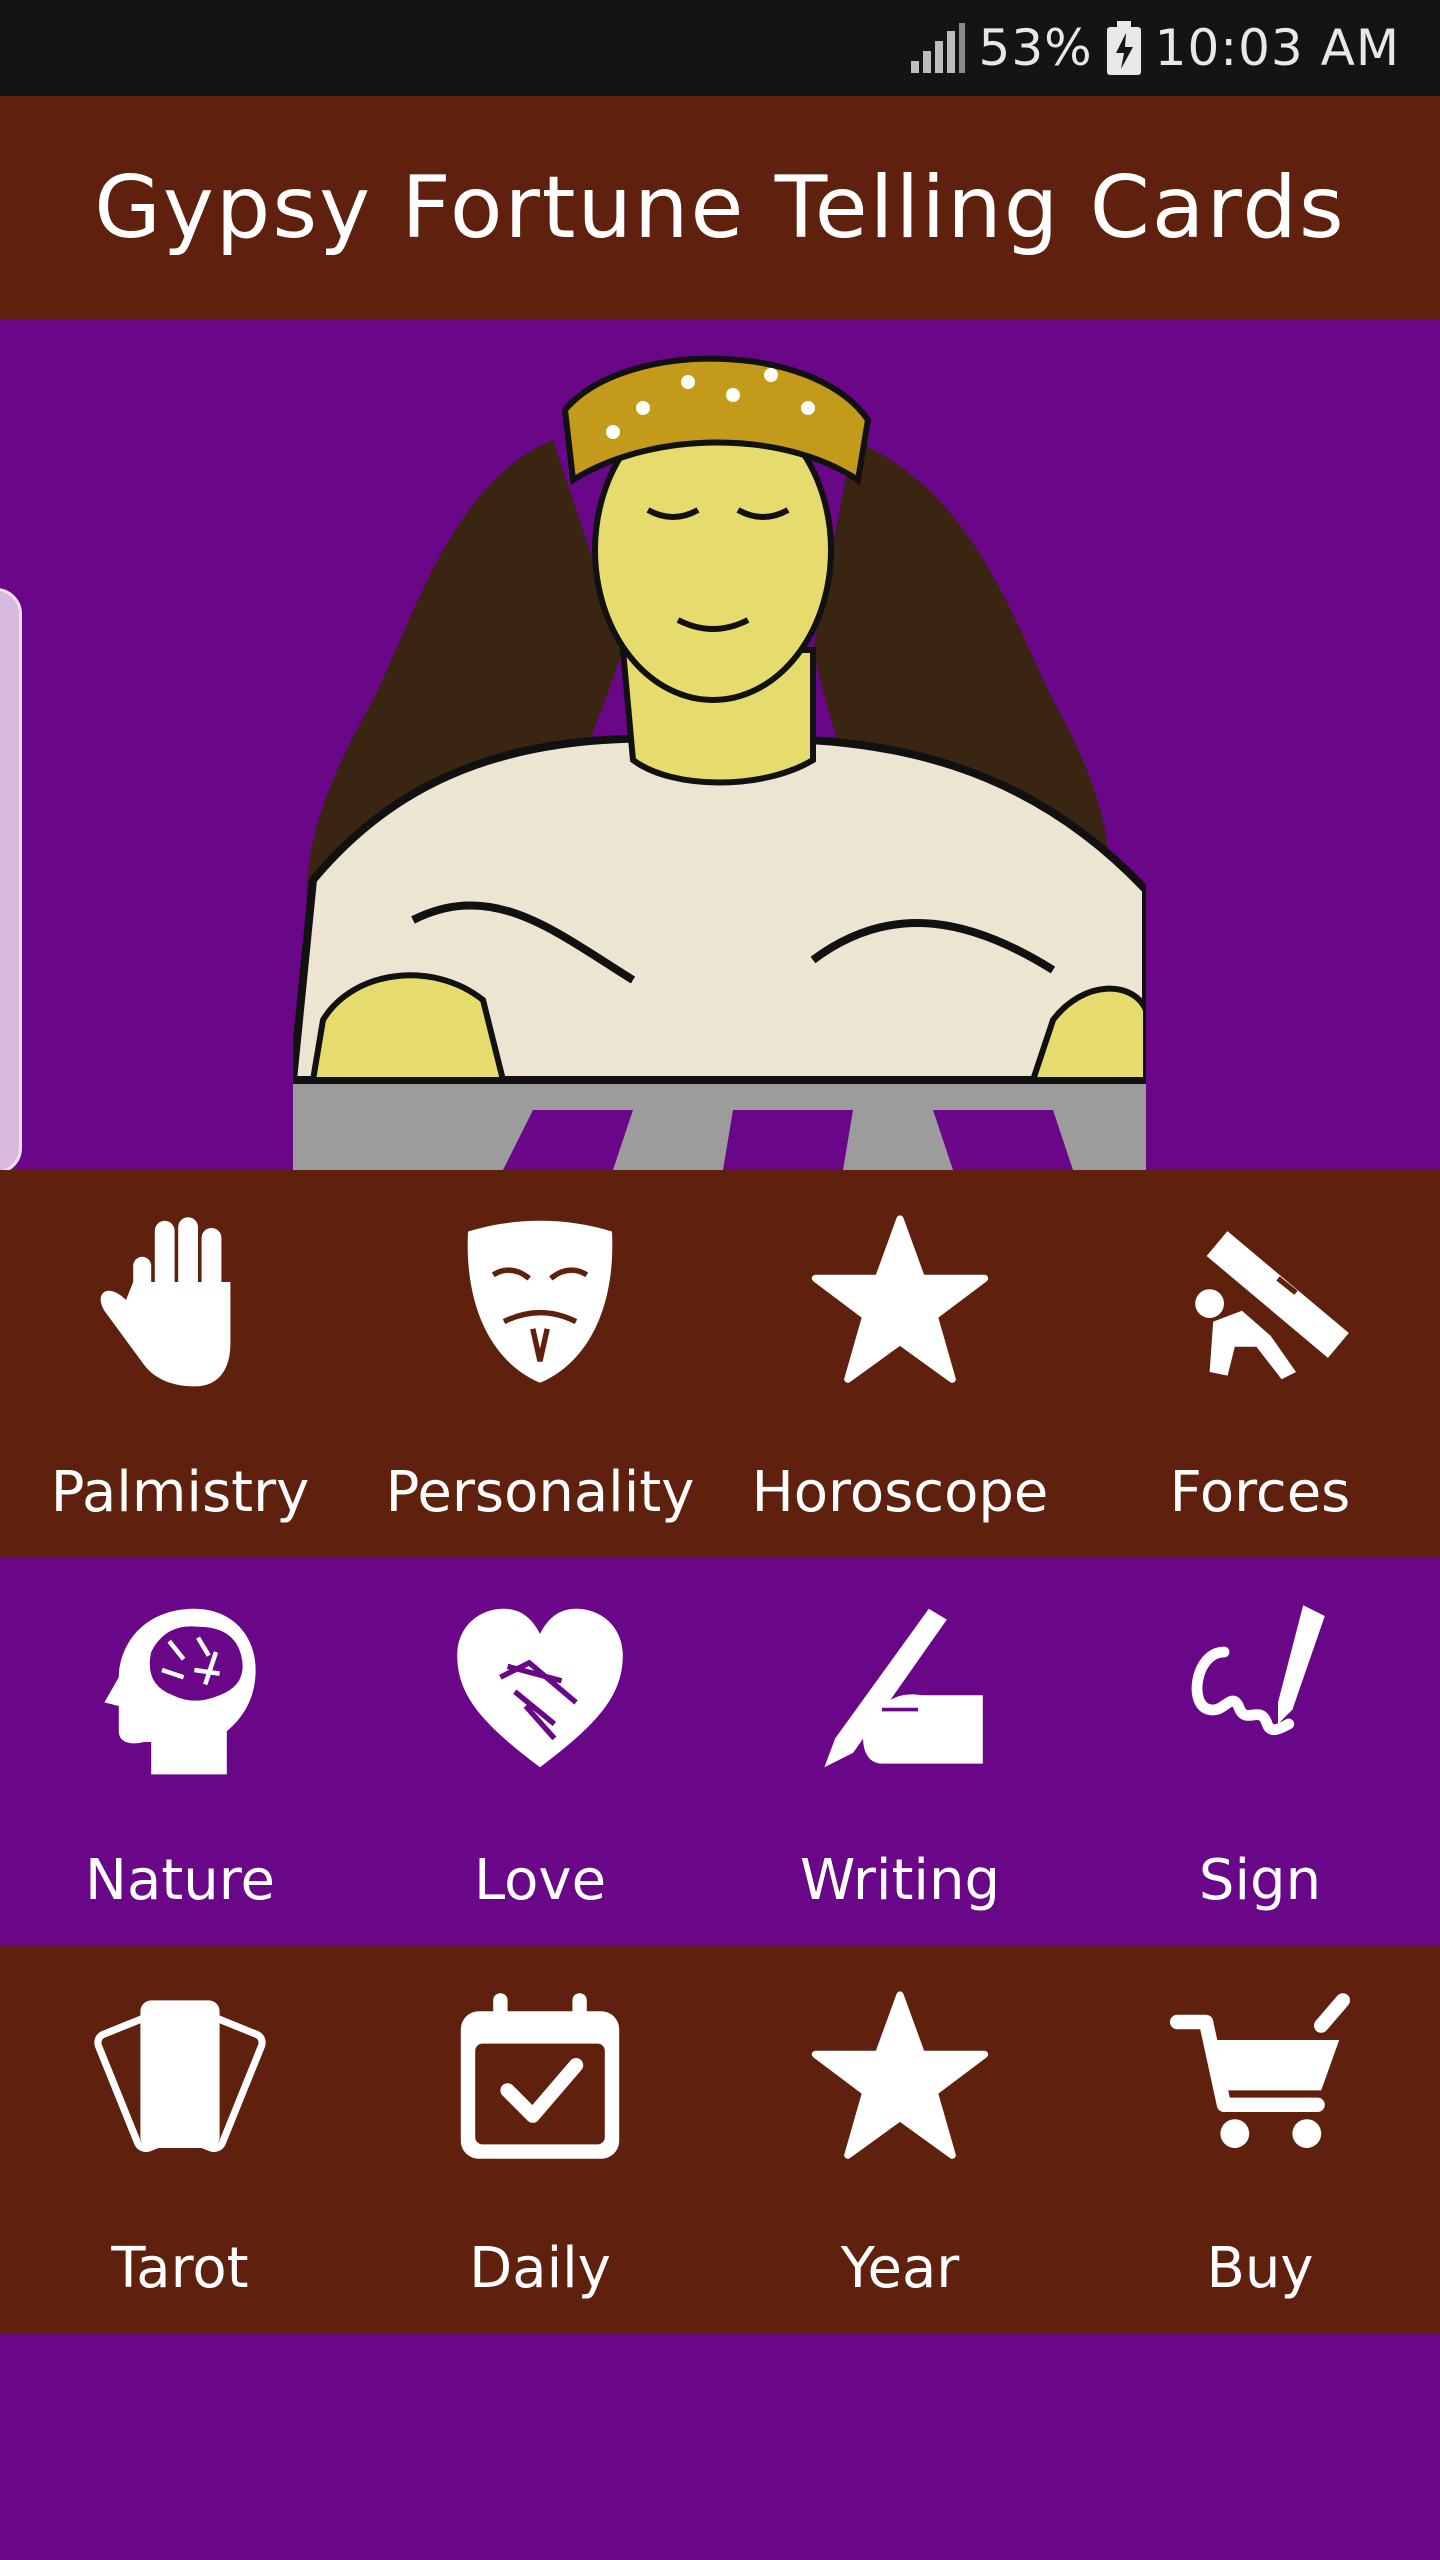 The height and width of the screenshot is (2560, 1440). Describe the element at coordinates (180, 1691) in the screenshot. I see `brain-head-icon` at that location.